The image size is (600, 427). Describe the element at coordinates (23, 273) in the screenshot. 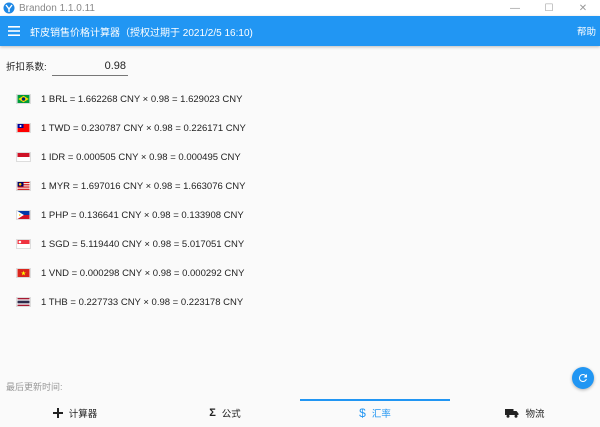

I see `vietnam-flag-icon` at that location.